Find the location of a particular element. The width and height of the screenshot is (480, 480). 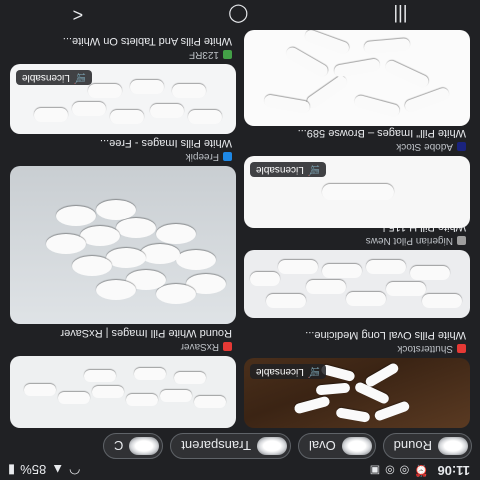

chip-label: Transparent is located at coordinates (216, 446).